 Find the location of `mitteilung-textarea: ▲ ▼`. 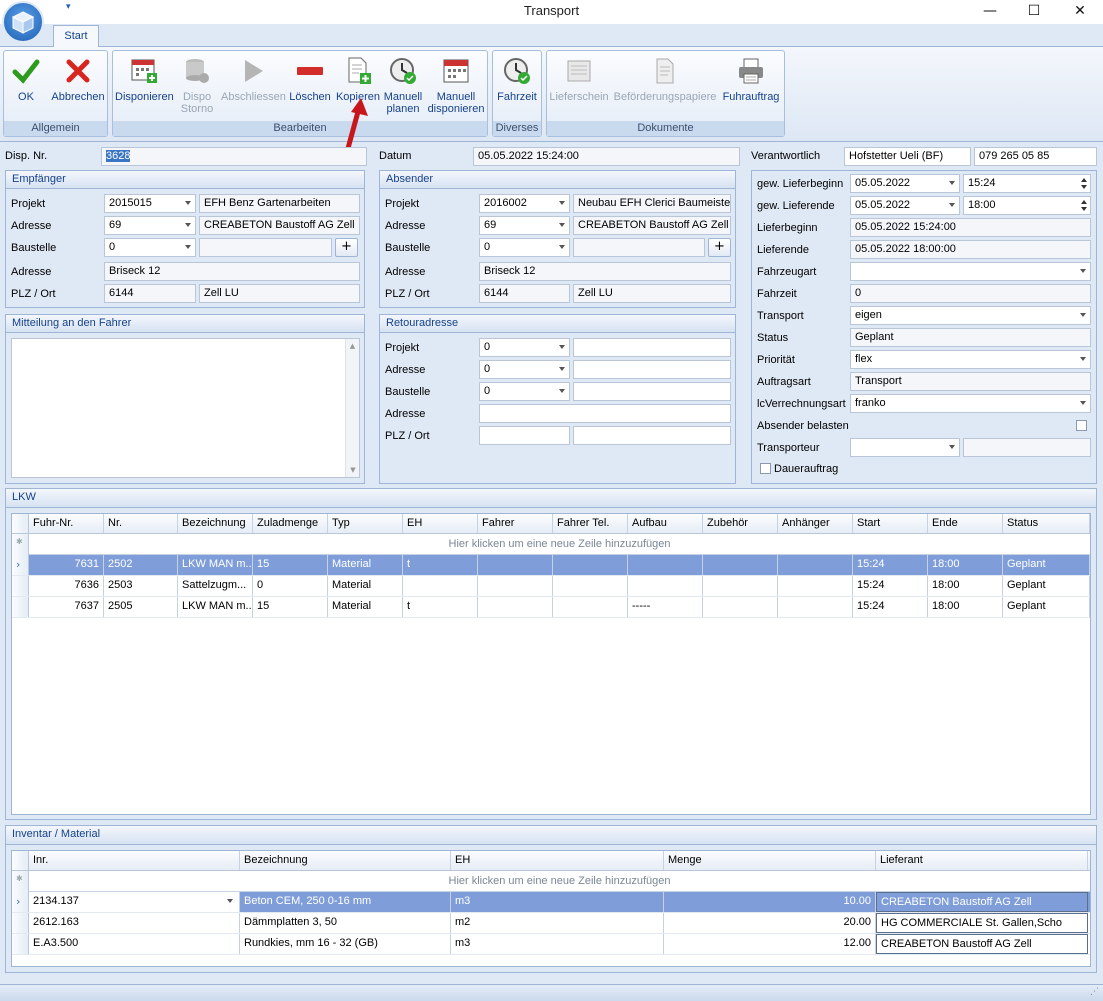

mitteilung-textarea: ▲ ▼ is located at coordinates (185, 408).